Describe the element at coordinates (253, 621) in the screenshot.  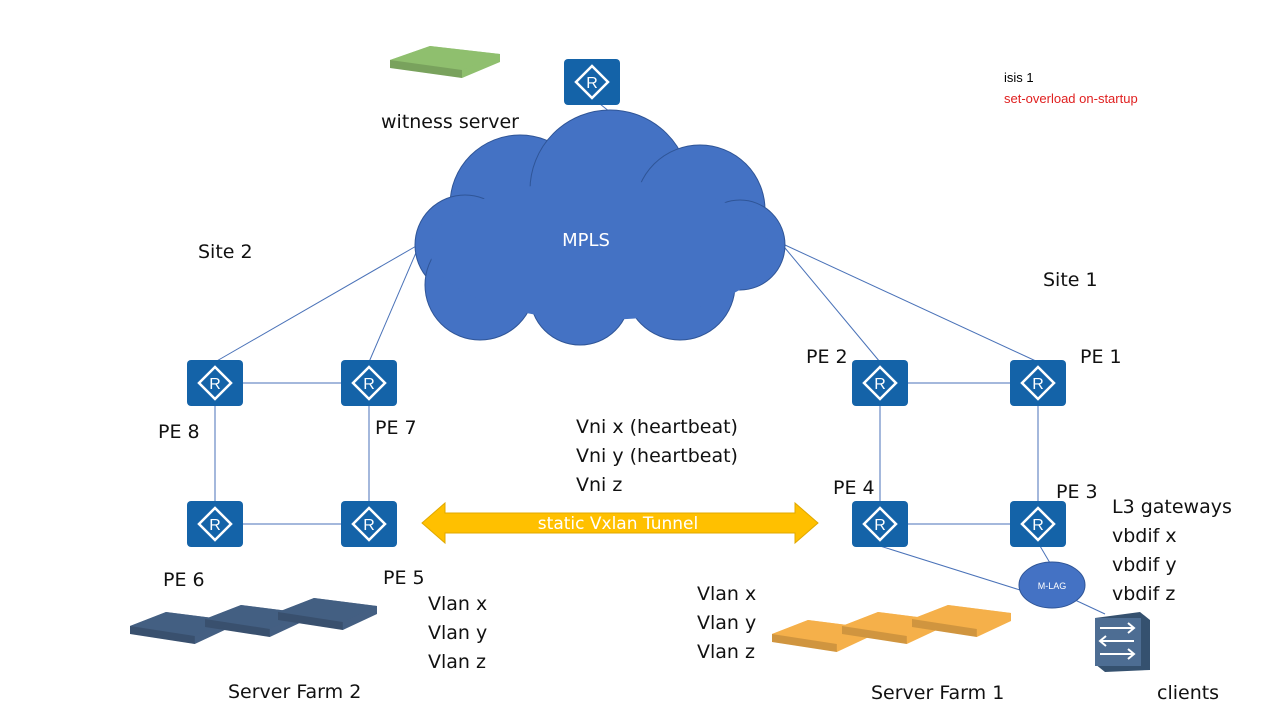
I see `server-farm-2-icon` at that location.